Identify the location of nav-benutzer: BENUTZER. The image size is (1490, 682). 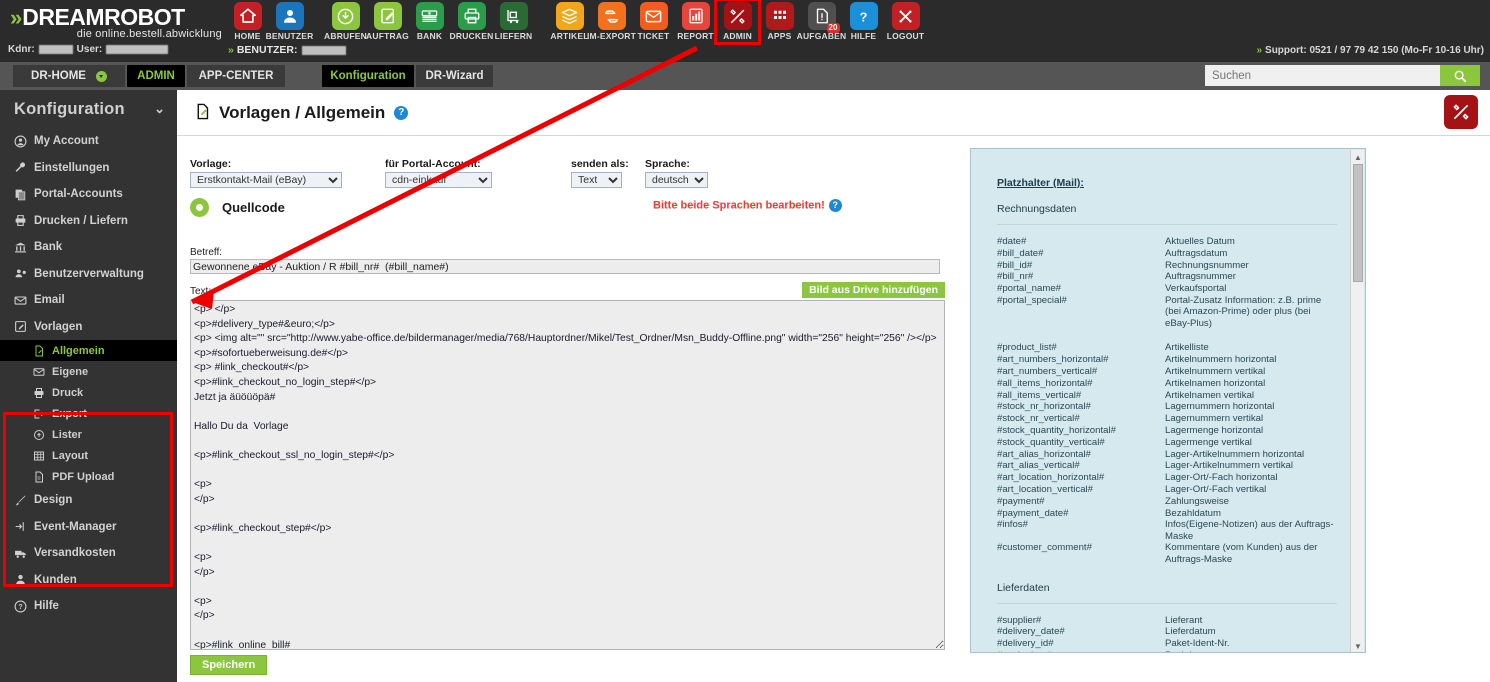
(289, 21).